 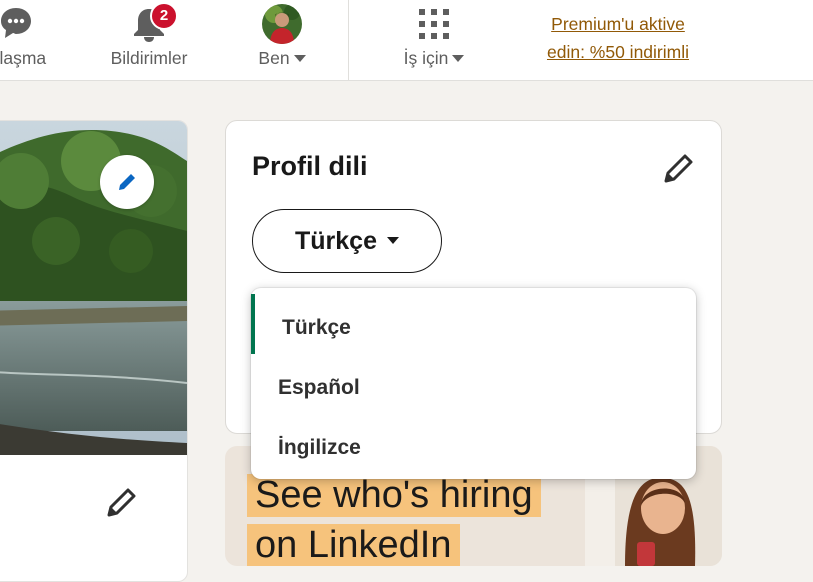 I want to click on nav-notifications: 2 Bildirimler, so click(x=149, y=40).